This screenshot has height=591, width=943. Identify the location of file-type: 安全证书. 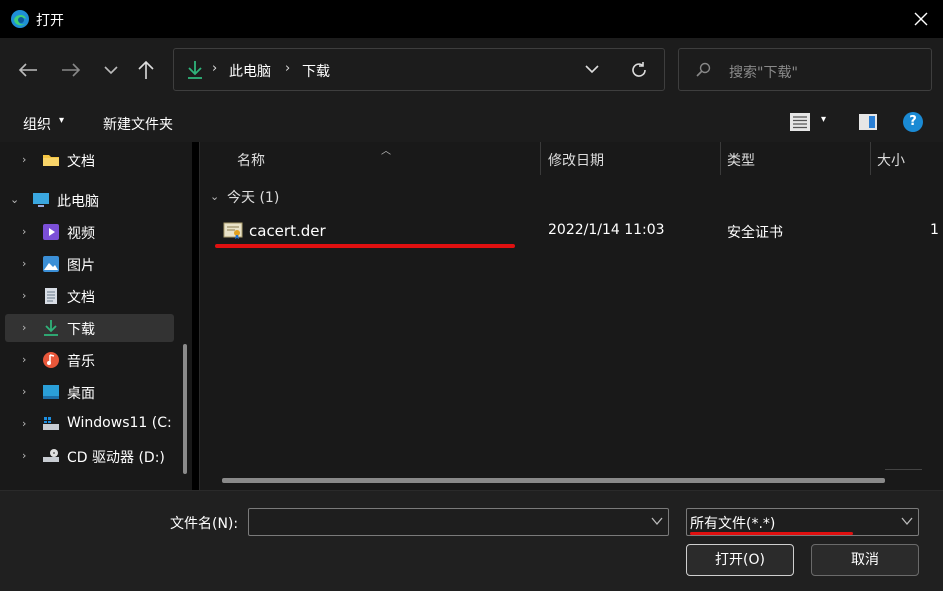
(755, 233).